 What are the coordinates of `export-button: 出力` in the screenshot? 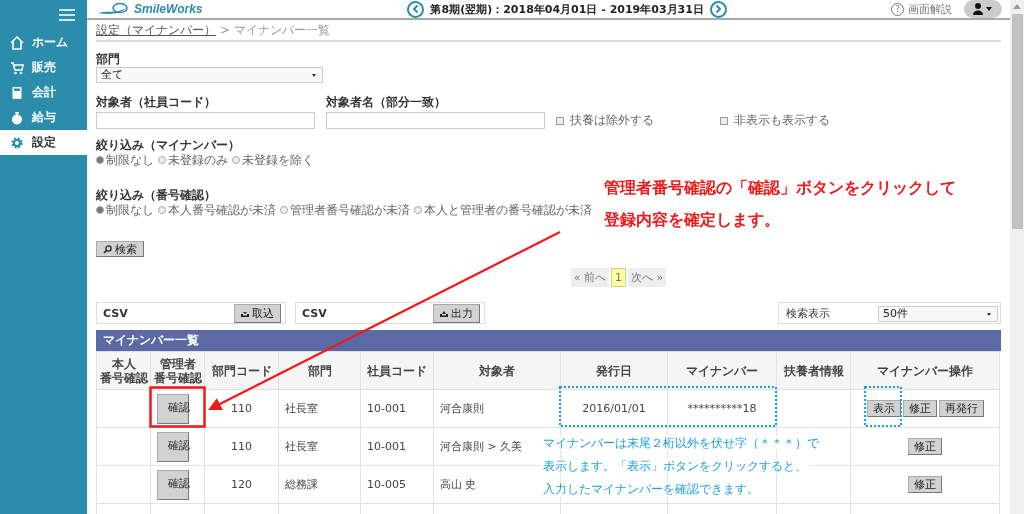 It's located at (456, 313).